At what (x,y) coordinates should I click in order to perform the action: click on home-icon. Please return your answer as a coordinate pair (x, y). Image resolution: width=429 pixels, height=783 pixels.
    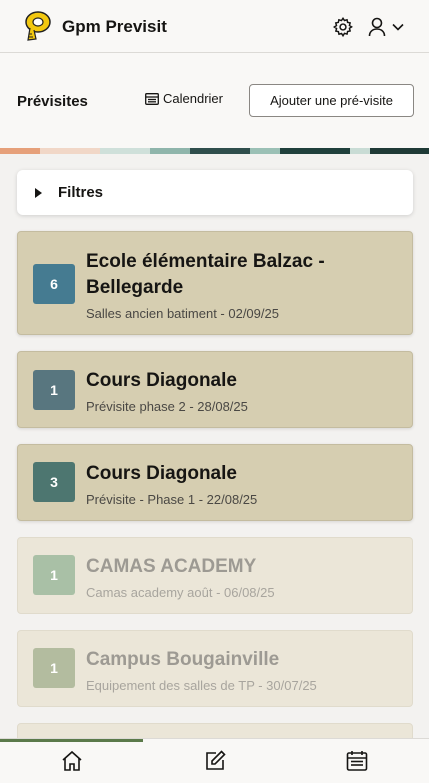
    Looking at the image, I should click on (72, 761).